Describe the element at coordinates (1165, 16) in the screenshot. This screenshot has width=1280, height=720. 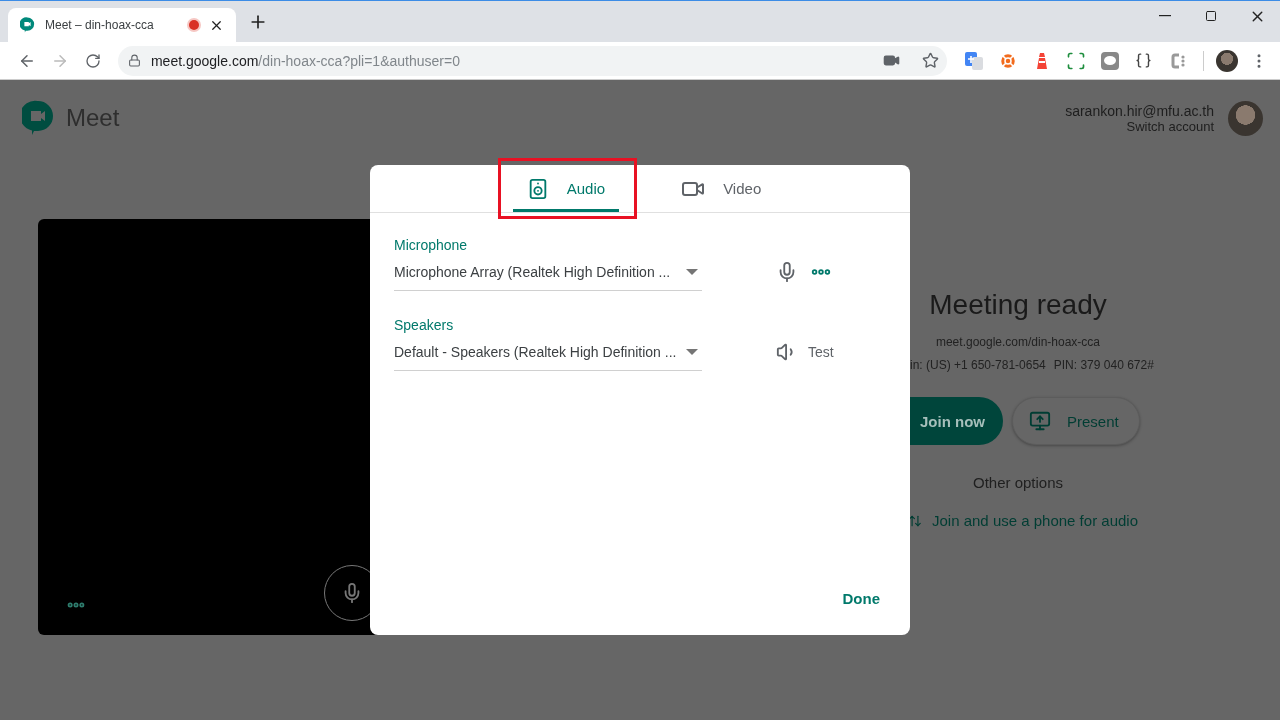
I see `minimize-icon` at that location.